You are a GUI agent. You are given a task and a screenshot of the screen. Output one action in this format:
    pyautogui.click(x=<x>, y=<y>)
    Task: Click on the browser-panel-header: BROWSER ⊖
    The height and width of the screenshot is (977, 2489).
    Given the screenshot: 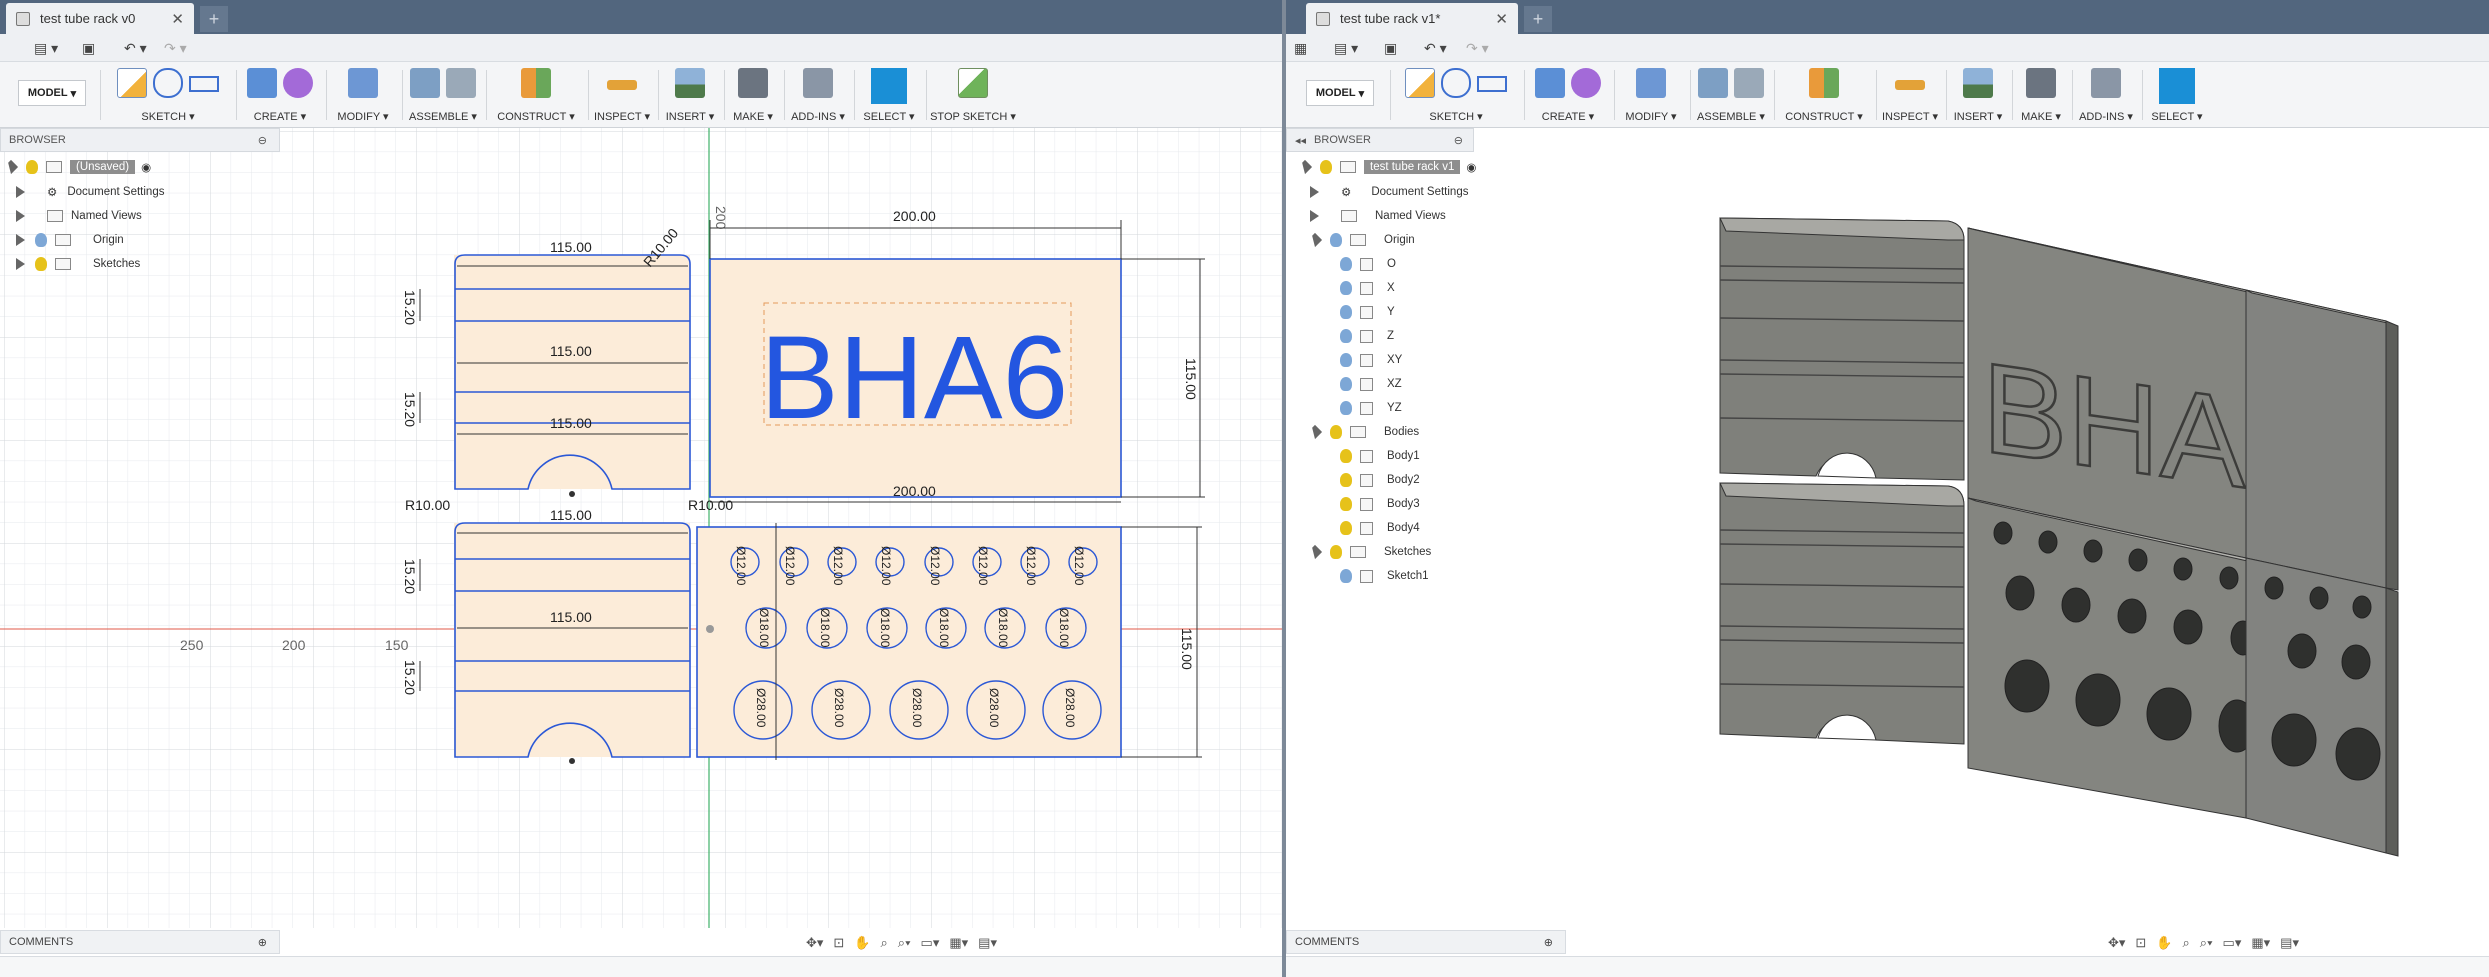 What is the action you would take?
    pyautogui.click(x=140, y=140)
    